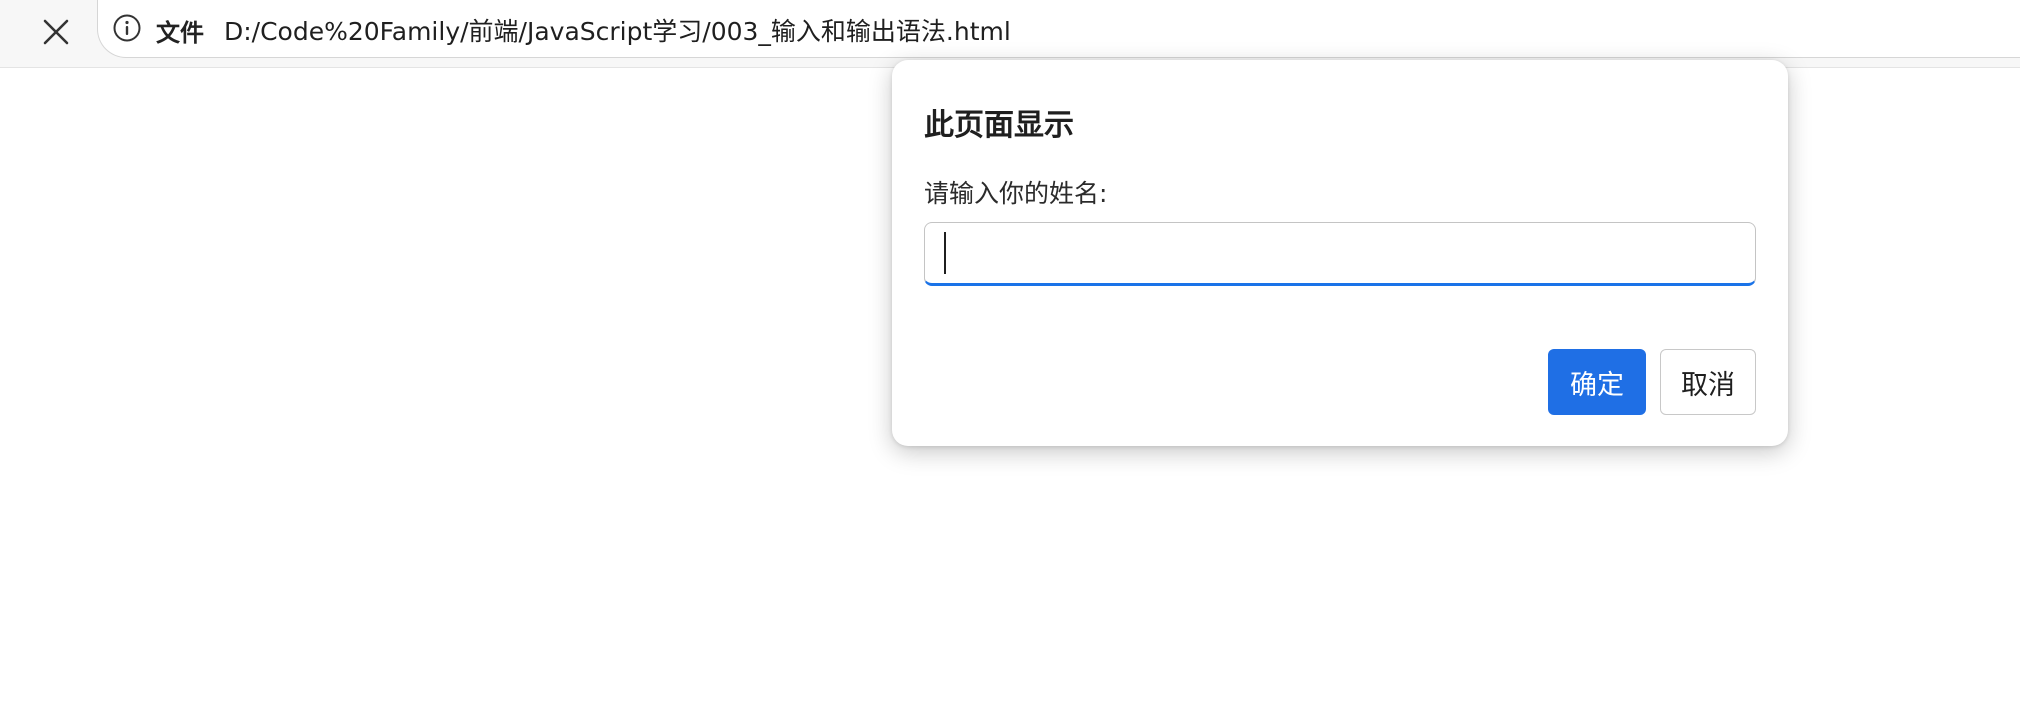  Describe the element at coordinates (180, 33) in the screenshot. I see `url-scheme-label: 文件` at that location.